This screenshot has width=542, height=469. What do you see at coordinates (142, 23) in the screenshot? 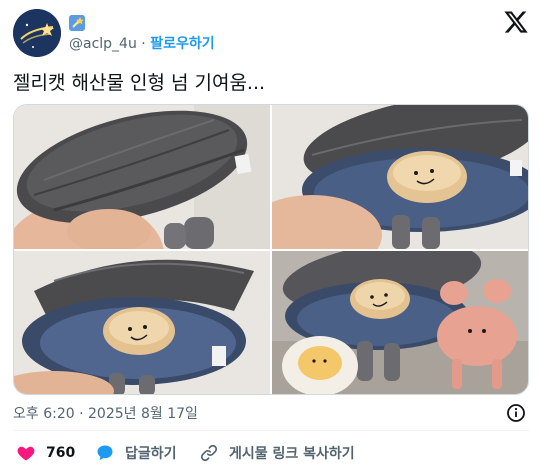
I see `display-name` at bounding box center [142, 23].